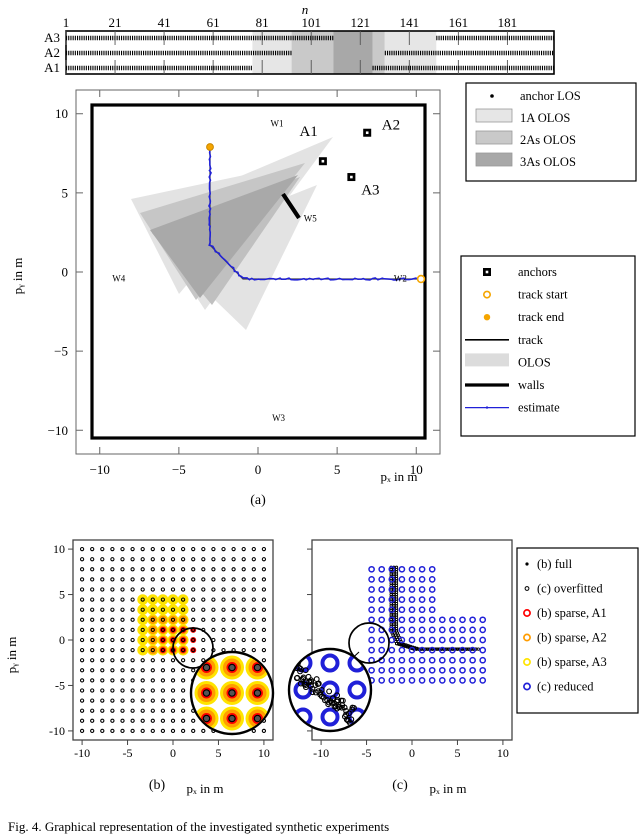 Image resolution: width=640 pixels, height=835 pixels. I want to click on legend-top: anchor LOS 1A OLOS 2As OLOS 3As OLOS, so click(551, 132).